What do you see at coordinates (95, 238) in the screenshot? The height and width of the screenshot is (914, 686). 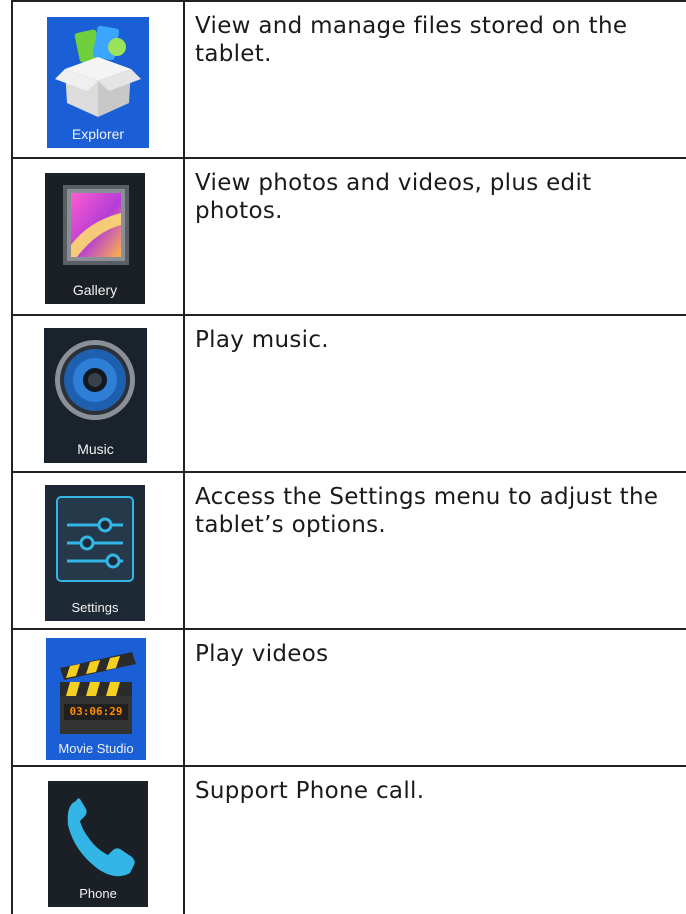 I see `gallery-icon: Gallery` at bounding box center [95, 238].